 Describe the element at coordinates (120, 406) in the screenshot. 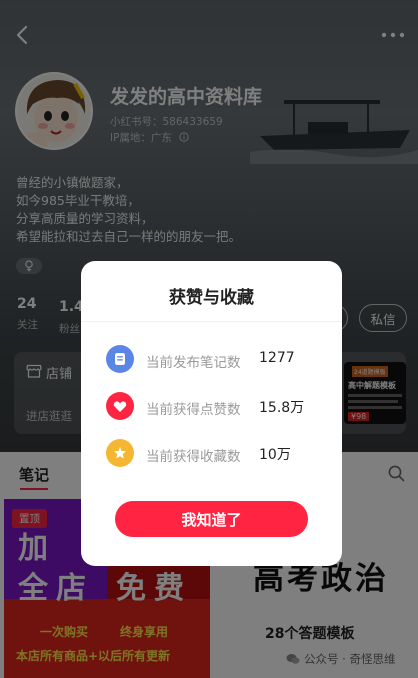

I see `heart-icon` at that location.